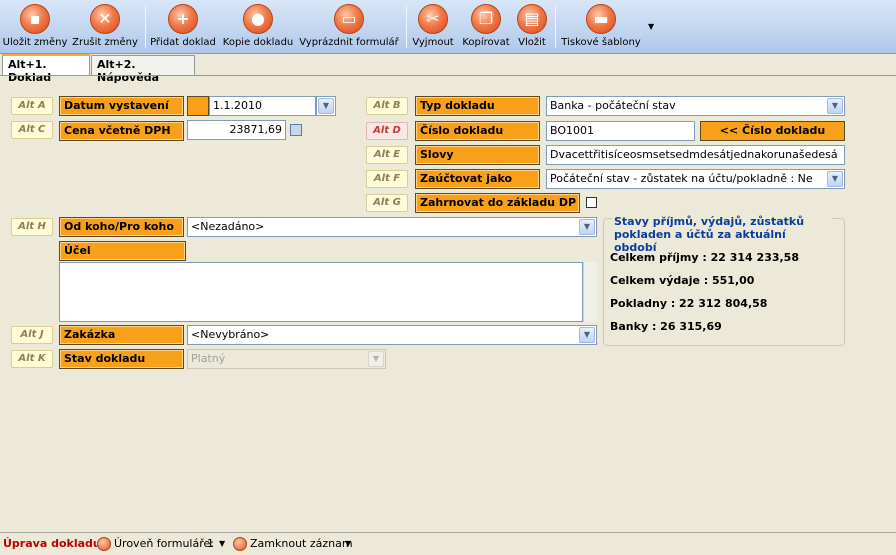 The width and height of the screenshot is (896, 555). What do you see at coordinates (286, 359) in the screenshot?
I see `status-select: Platný ▼` at bounding box center [286, 359].